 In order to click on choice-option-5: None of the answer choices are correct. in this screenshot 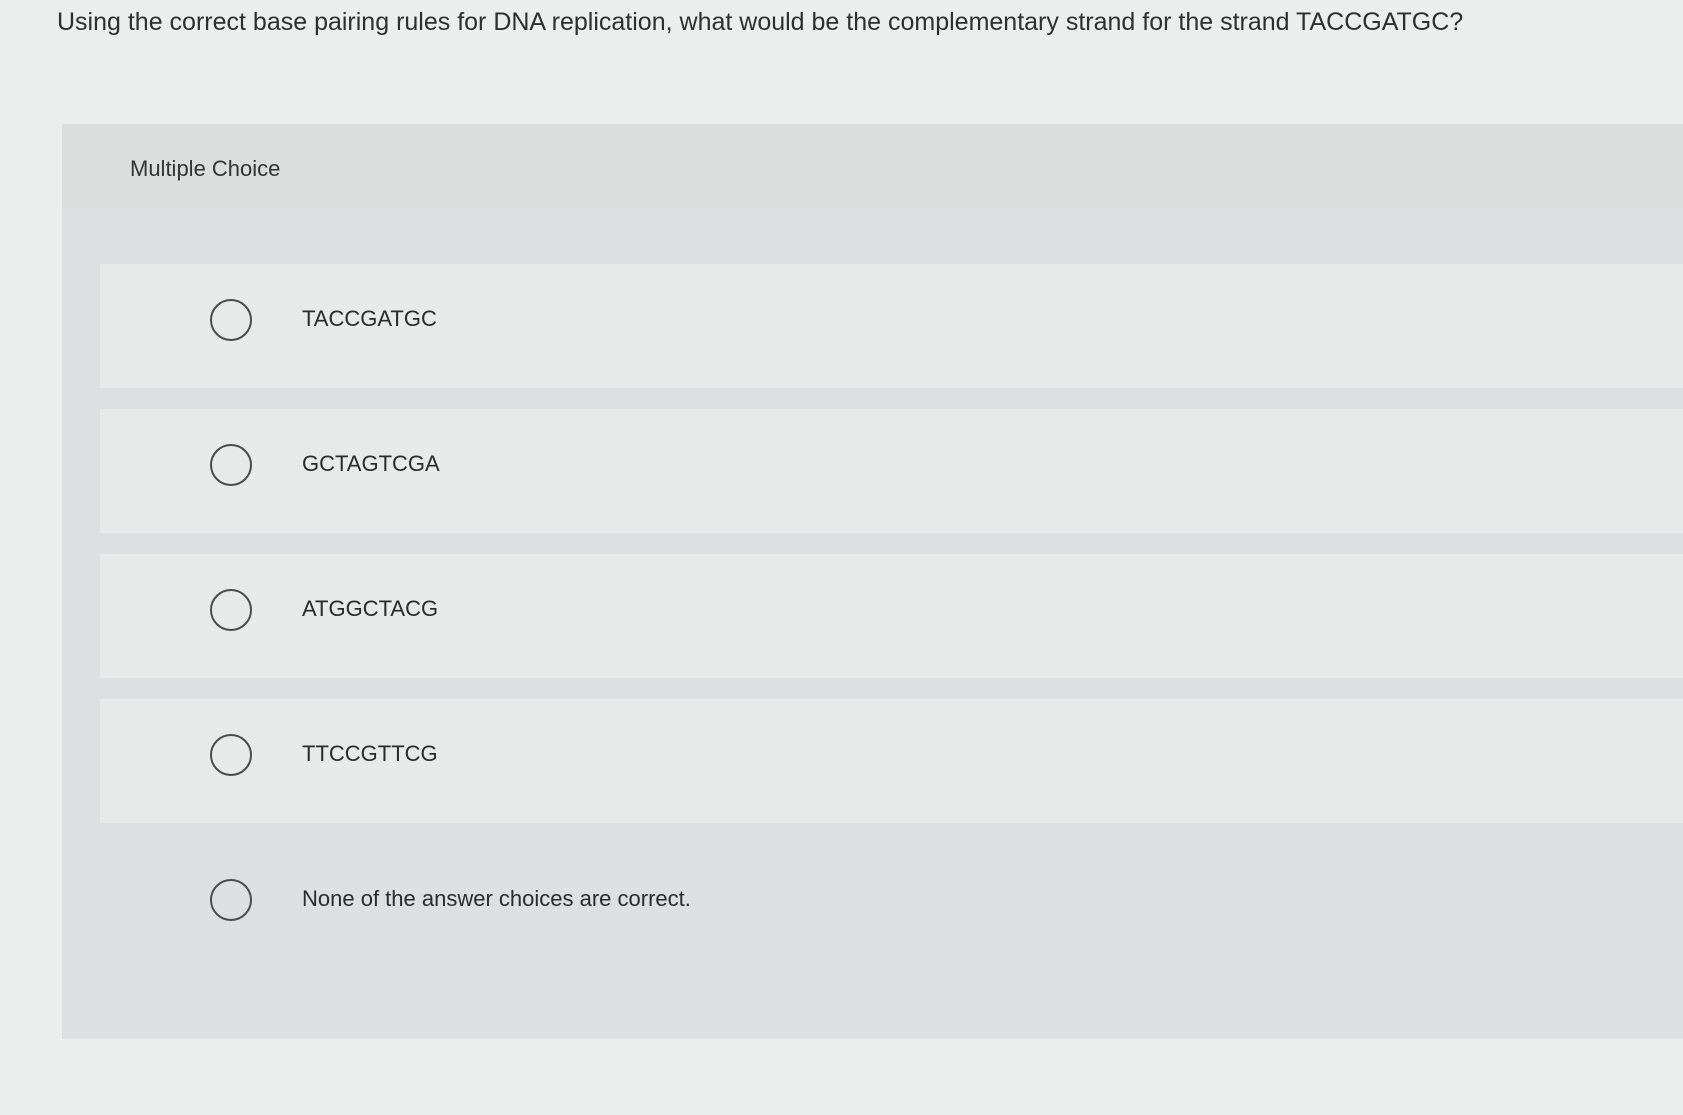, I will do `click(891, 906)`.